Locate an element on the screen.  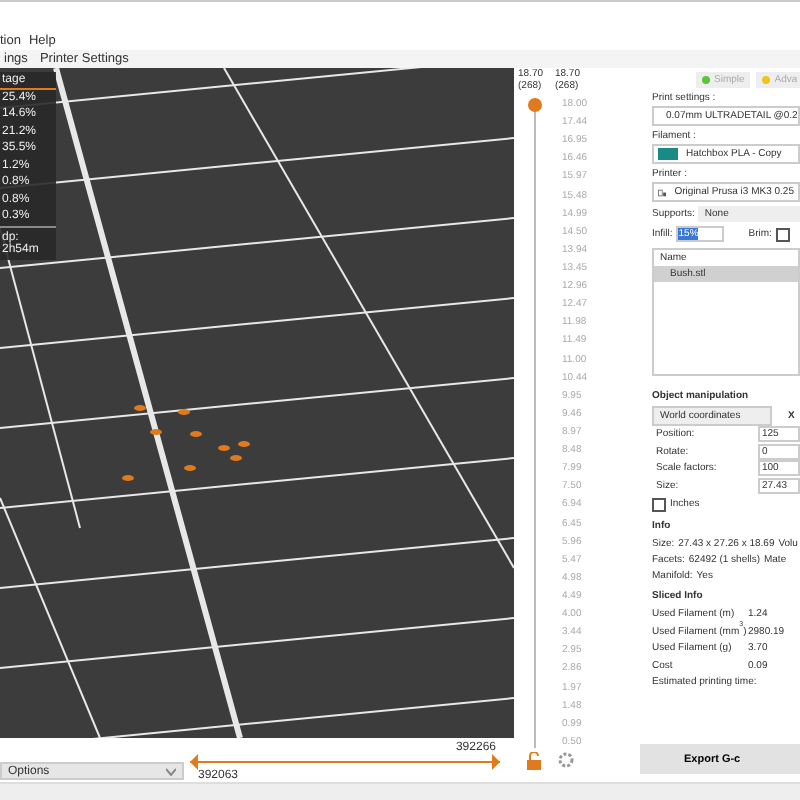
brim-checkbox is located at coordinates (782, 234).